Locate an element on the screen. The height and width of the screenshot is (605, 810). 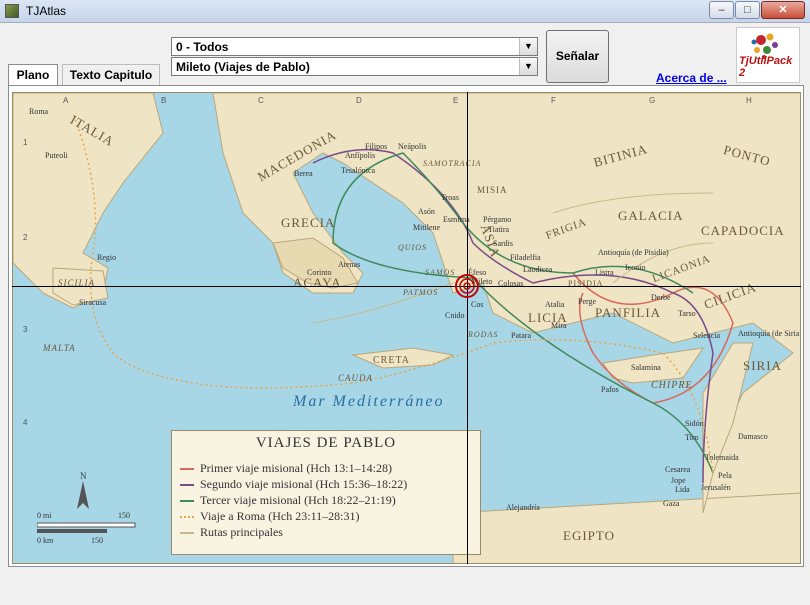
city-label: Regio is located at coordinates (107, 257).